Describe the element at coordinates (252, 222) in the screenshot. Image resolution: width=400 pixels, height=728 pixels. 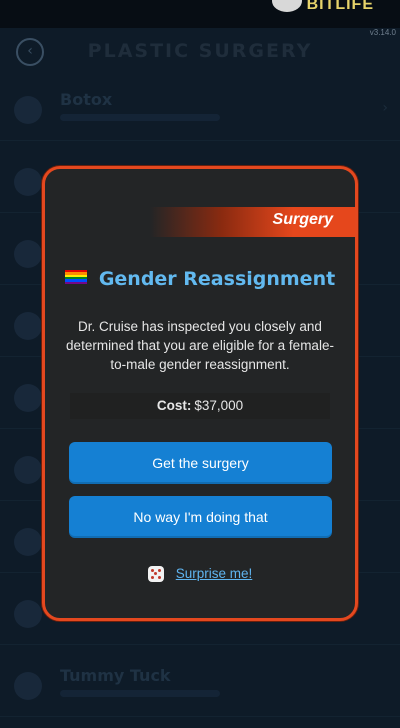
I see `category-ribbon: Surgery` at that location.